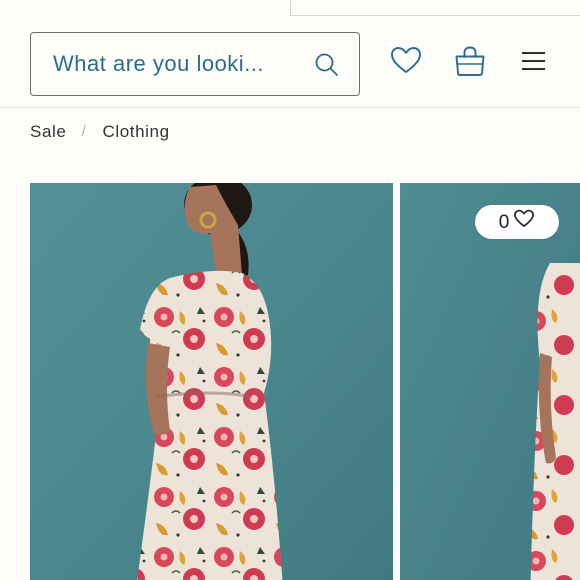 The height and width of the screenshot is (580, 580). I want to click on breadcrumb-item-sale: Sale, so click(48, 132).